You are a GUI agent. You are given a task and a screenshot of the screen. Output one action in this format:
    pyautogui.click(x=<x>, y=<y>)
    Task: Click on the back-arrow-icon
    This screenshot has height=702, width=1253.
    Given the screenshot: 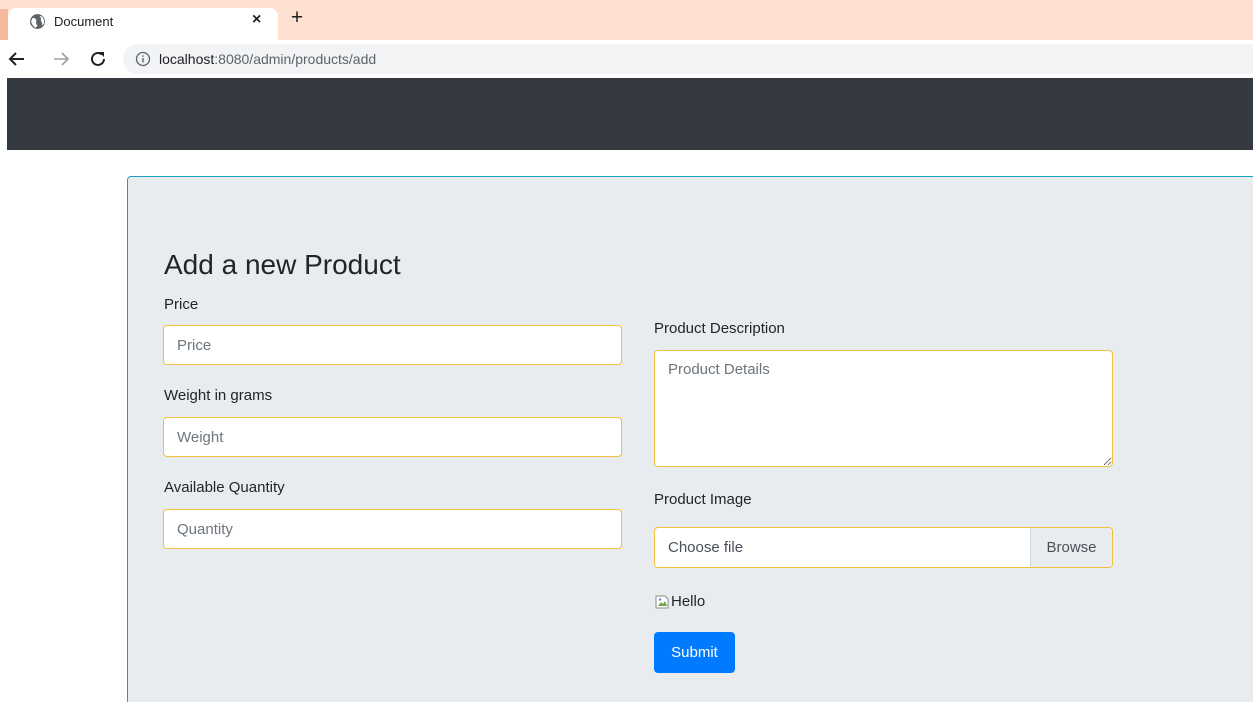 What is the action you would take?
    pyautogui.click(x=17, y=59)
    